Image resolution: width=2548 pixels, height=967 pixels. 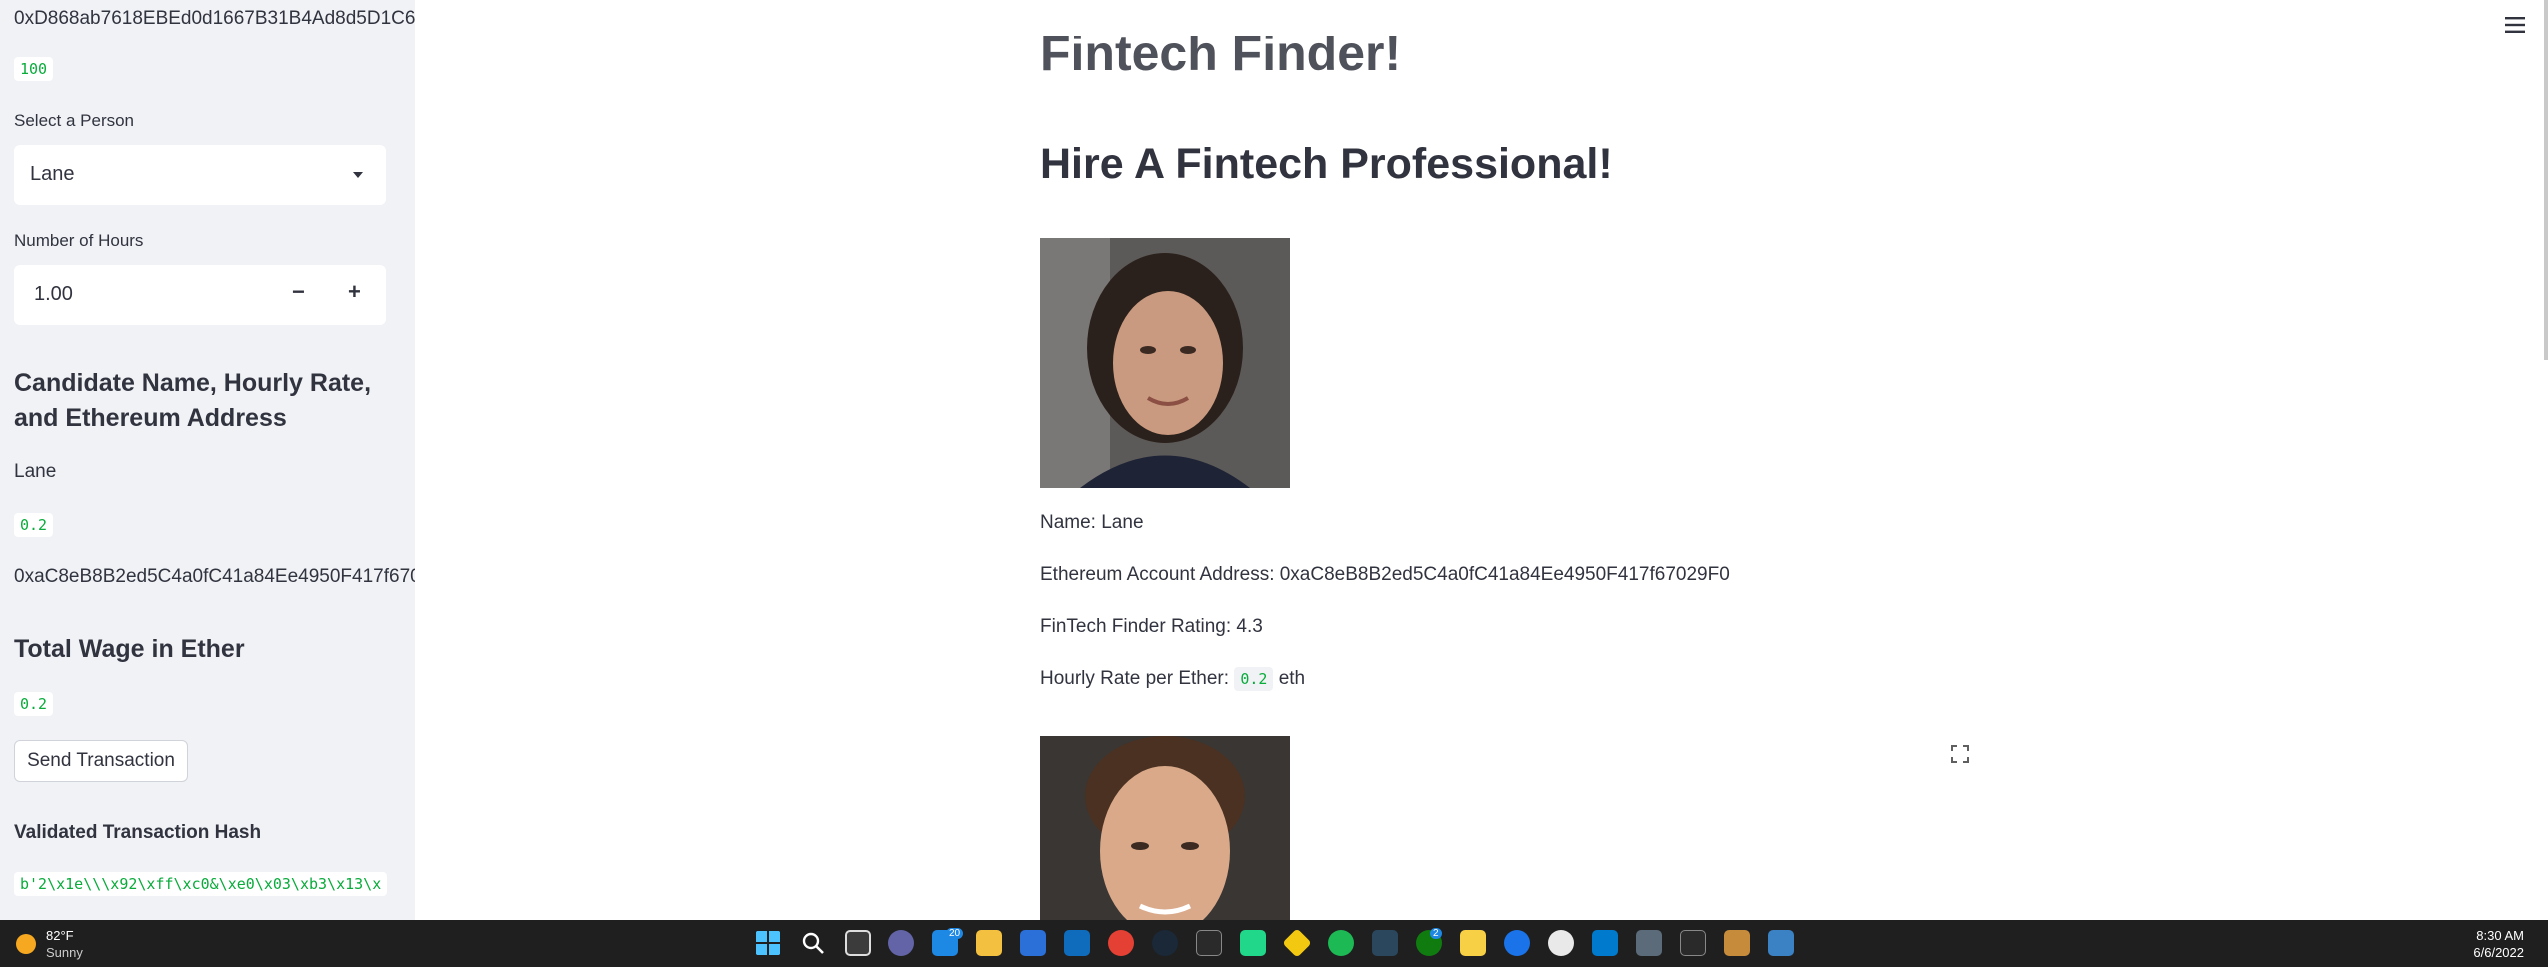 What do you see at coordinates (1165, 943) in the screenshot?
I see `steam-icon` at bounding box center [1165, 943].